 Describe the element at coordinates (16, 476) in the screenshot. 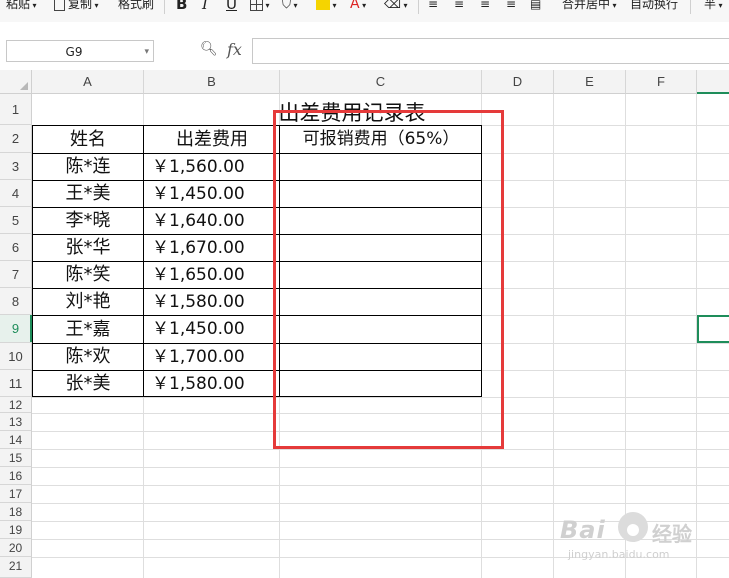

I see `row-header: 16` at that location.